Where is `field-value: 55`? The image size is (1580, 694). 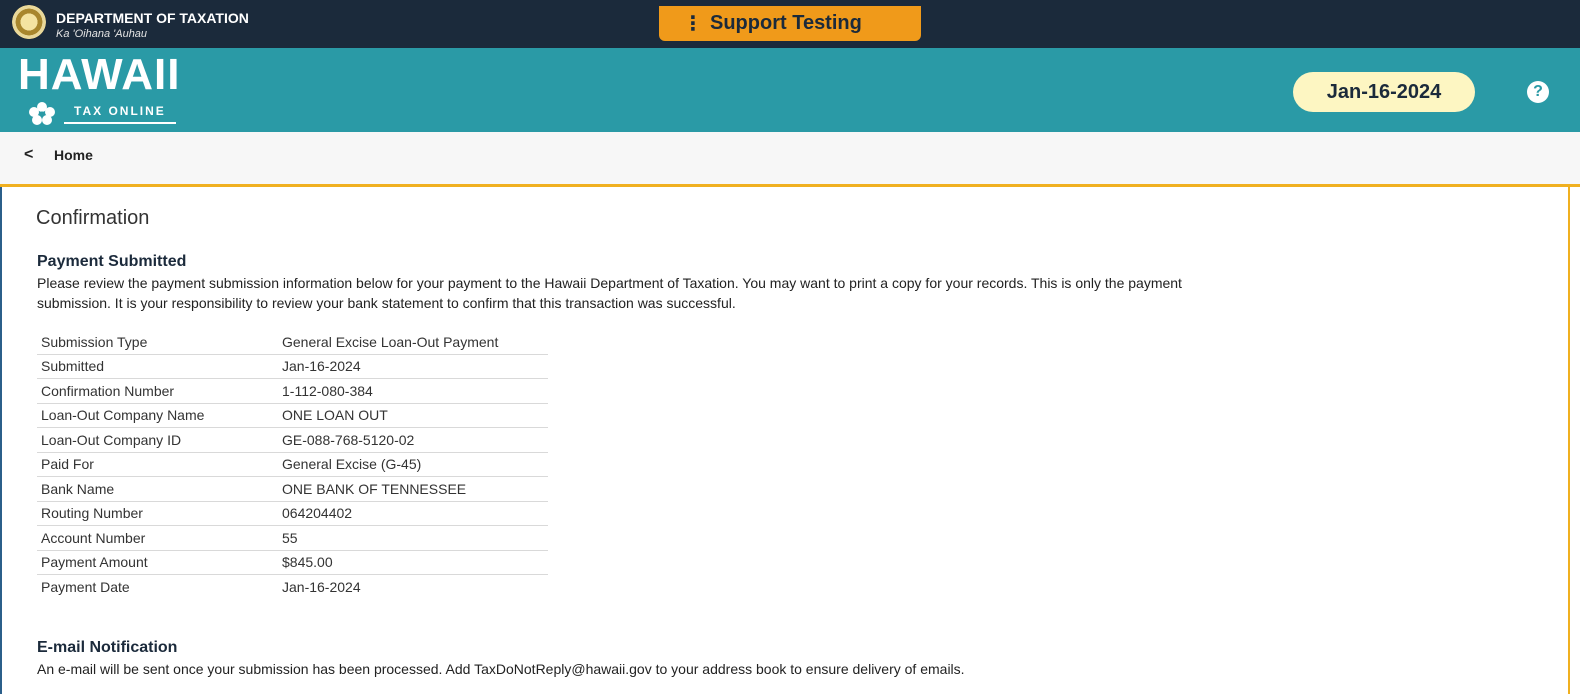
field-value: 55 is located at coordinates (413, 538).